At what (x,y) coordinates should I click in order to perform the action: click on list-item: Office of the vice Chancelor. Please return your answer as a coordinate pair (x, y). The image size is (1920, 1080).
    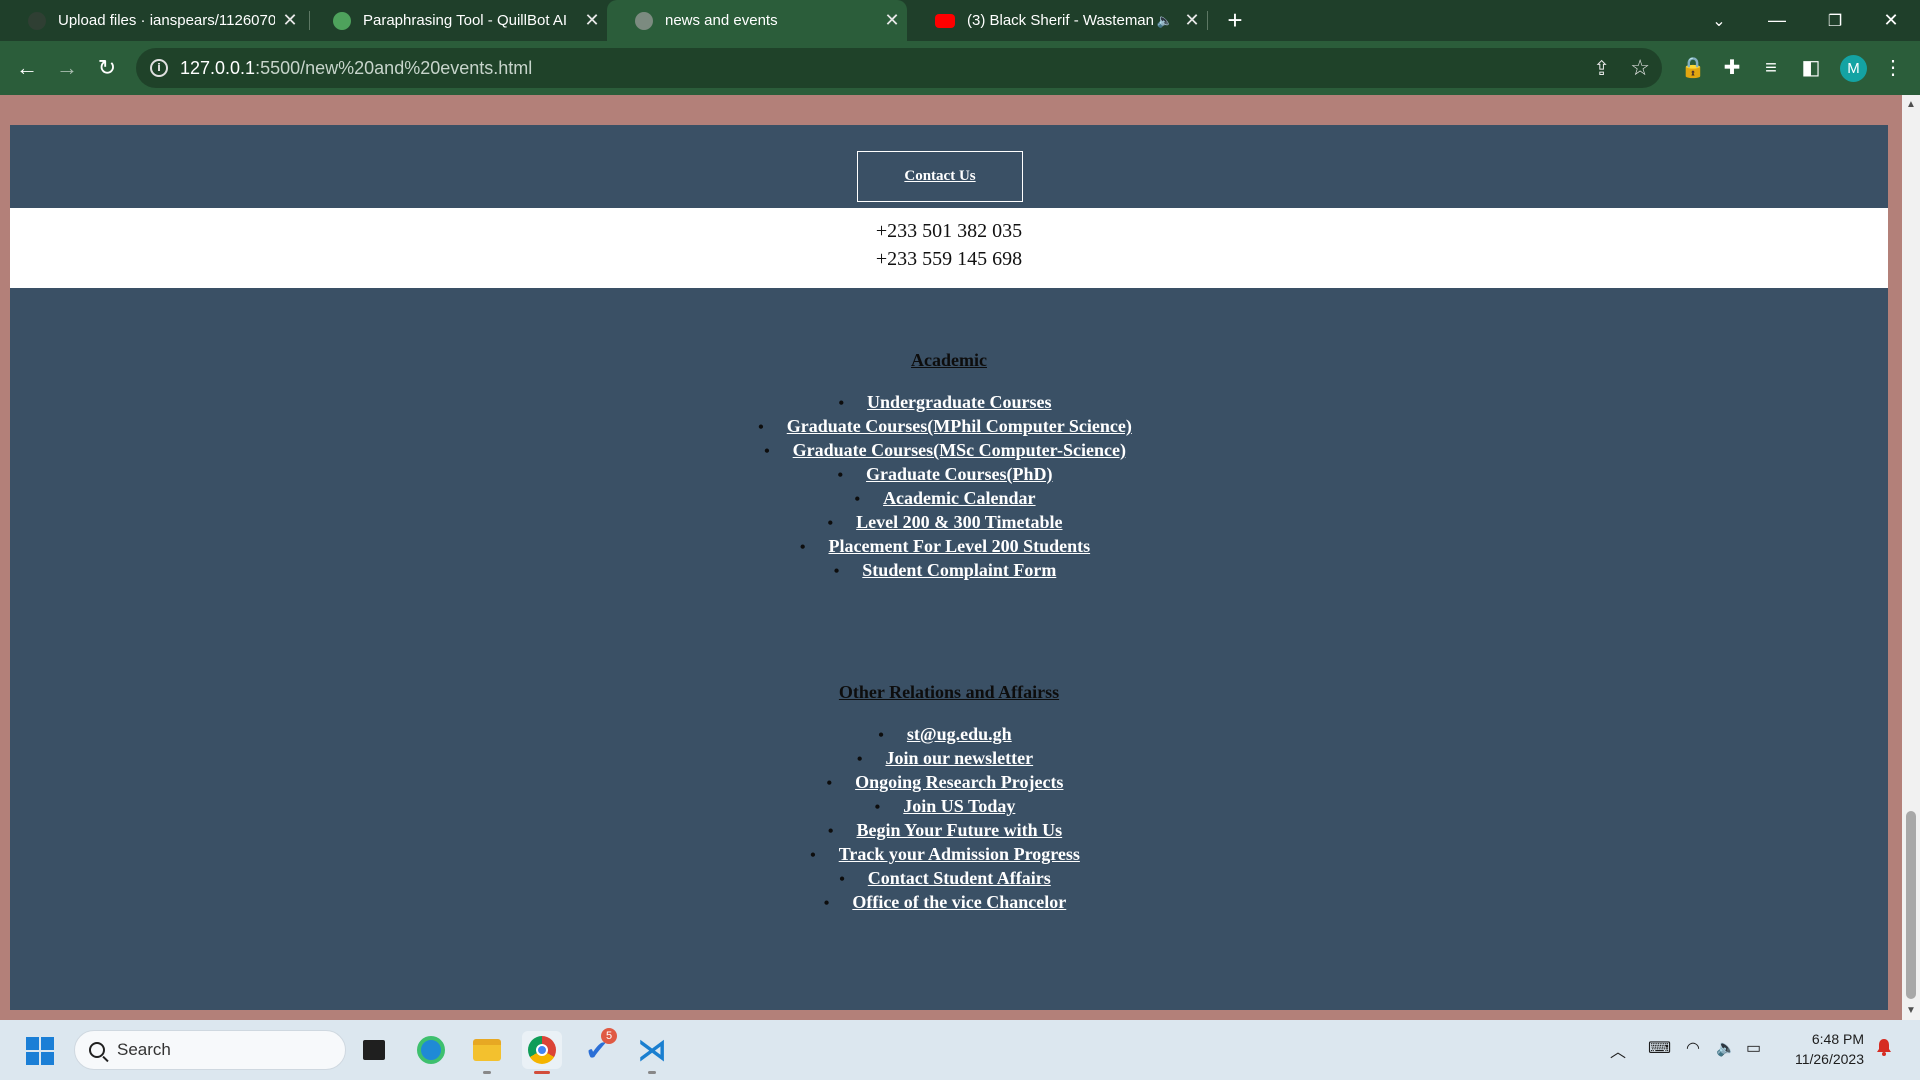
    Looking at the image, I should click on (949, 903).